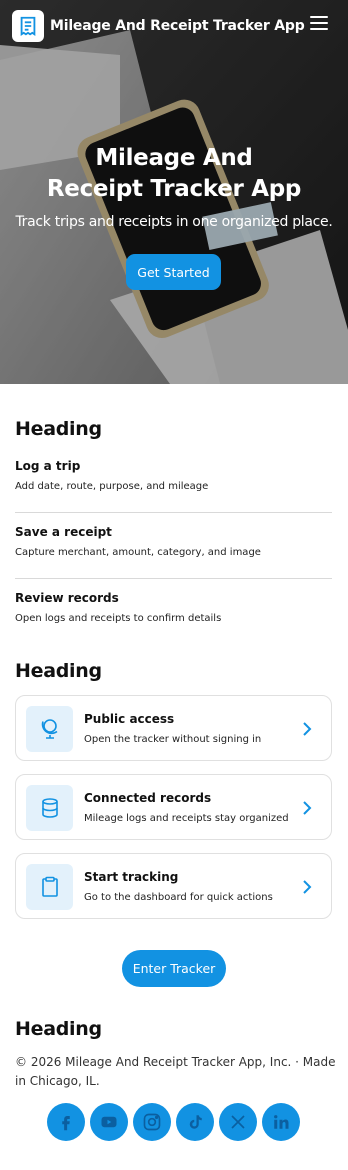  I want to click on hero-title-line1: Mileage And, so click(174, 158).